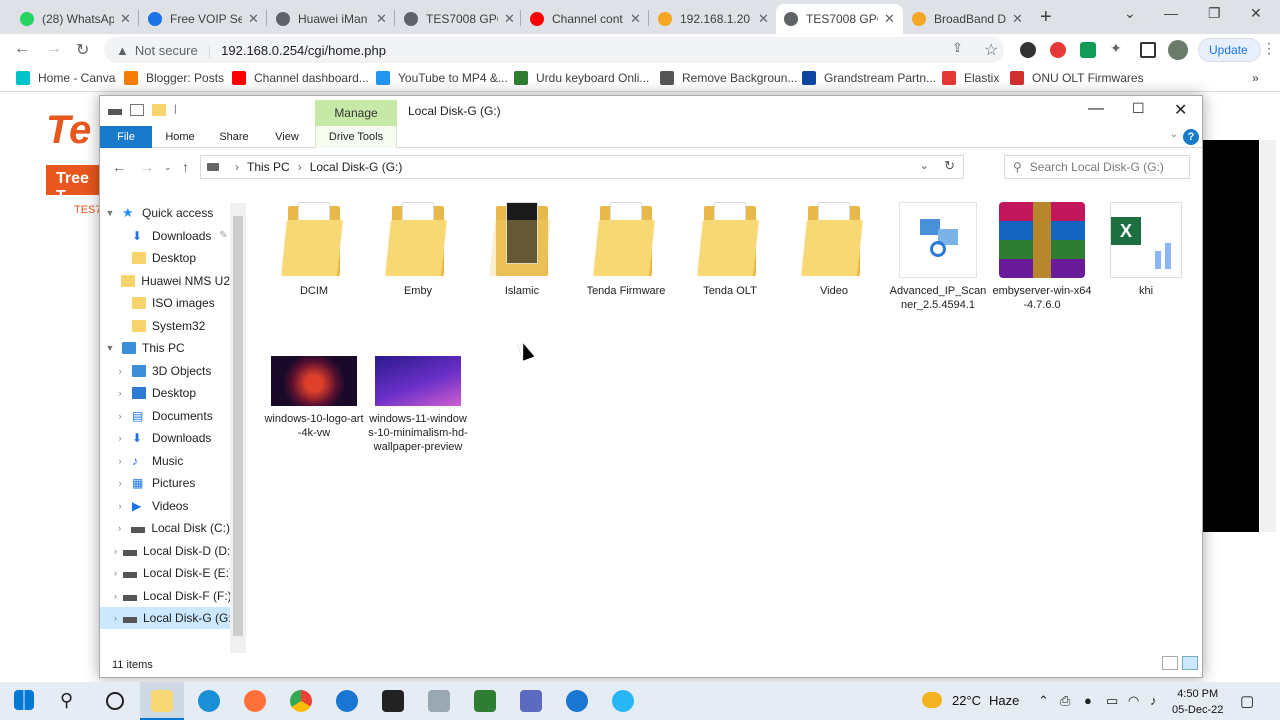 Image resolution: width=1280 pixels, height=720 pixels. Describe the element at coordinates (165, 528) in the screenshot. I see `nav-item: › Local Disk (C:)` at that location.